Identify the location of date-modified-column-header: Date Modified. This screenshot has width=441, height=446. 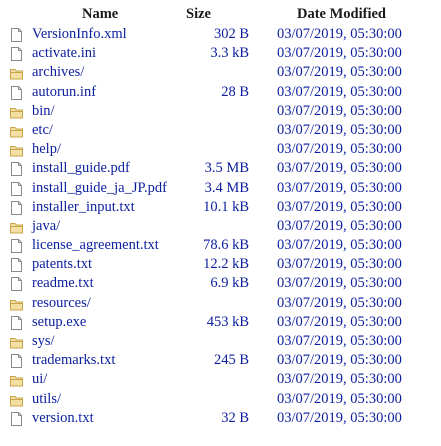
(341, 14).